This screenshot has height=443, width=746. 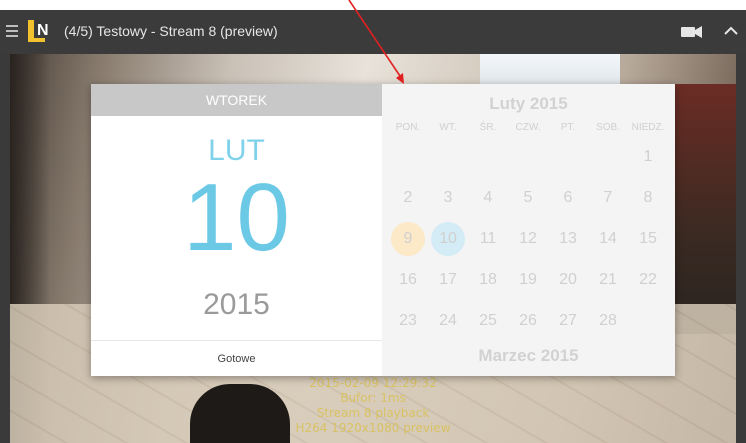 I want to click on overlay-buffer: Bufor: 1ms, so click(x=373, y=398).